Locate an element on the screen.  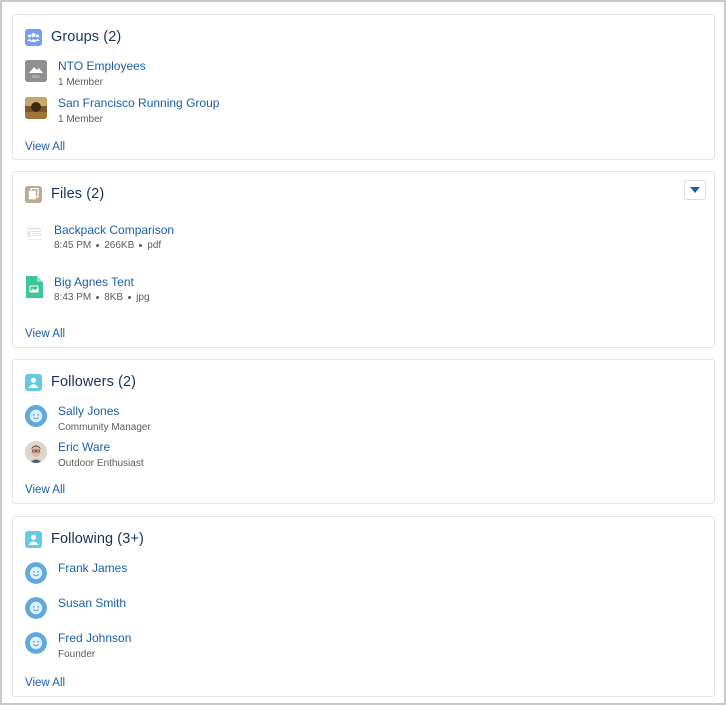
following-item: Fred Johnson Founder is located at coordinates (78, 646).